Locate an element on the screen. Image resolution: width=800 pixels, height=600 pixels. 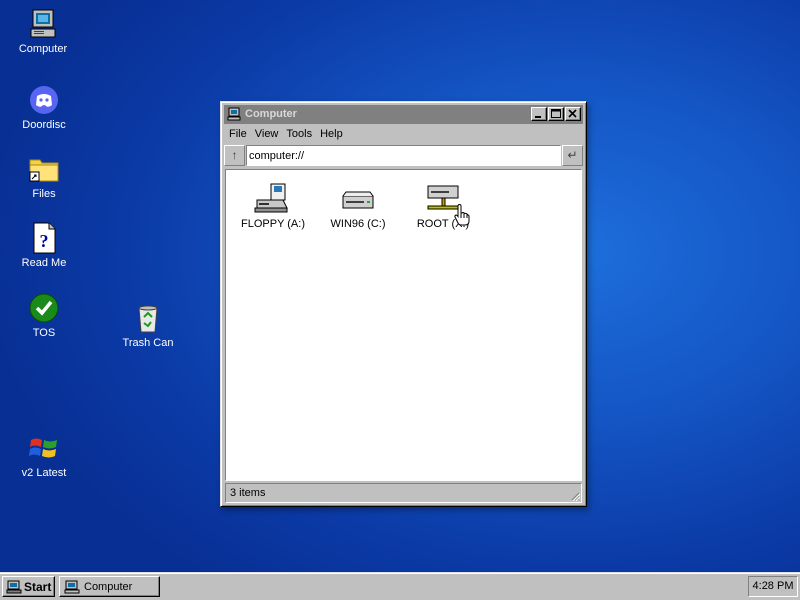
up-button: ↑ is located at coordinates (234, 155).